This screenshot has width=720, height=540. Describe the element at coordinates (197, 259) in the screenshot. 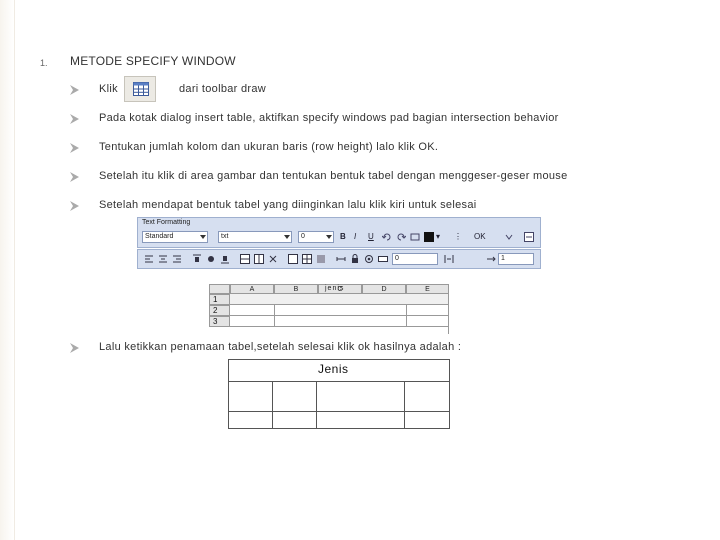

I see `align-top-icon` at that location.